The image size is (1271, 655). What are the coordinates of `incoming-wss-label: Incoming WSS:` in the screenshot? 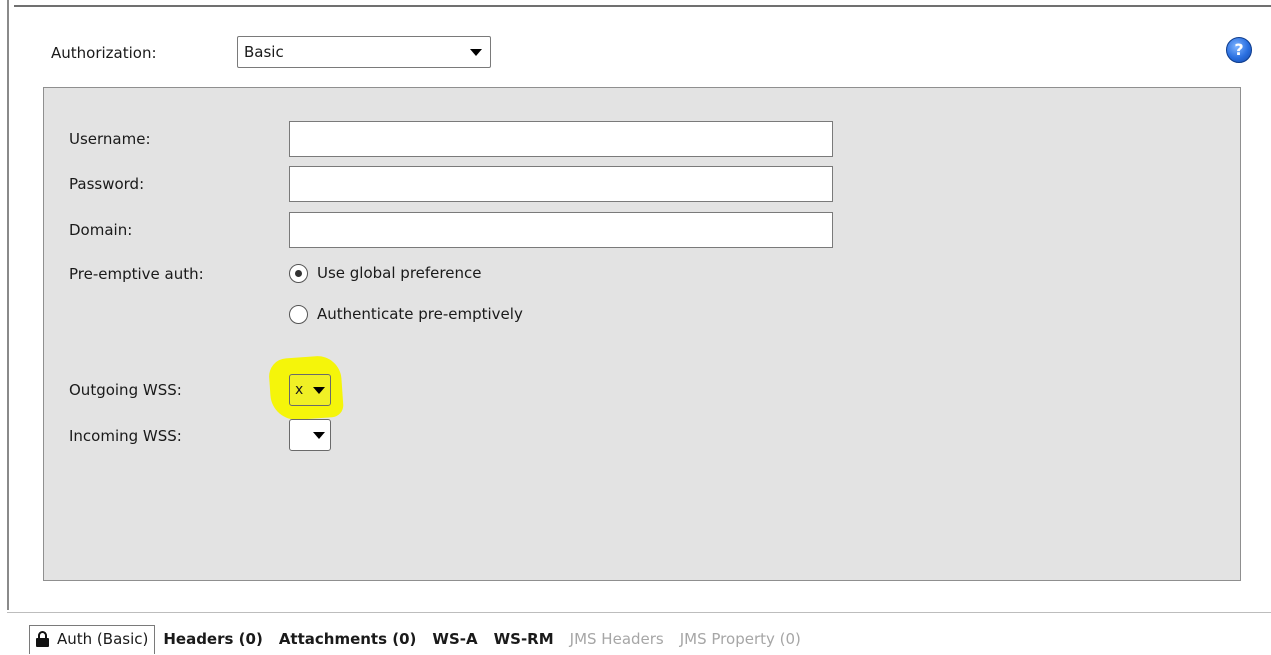 It's located at (125, 436).